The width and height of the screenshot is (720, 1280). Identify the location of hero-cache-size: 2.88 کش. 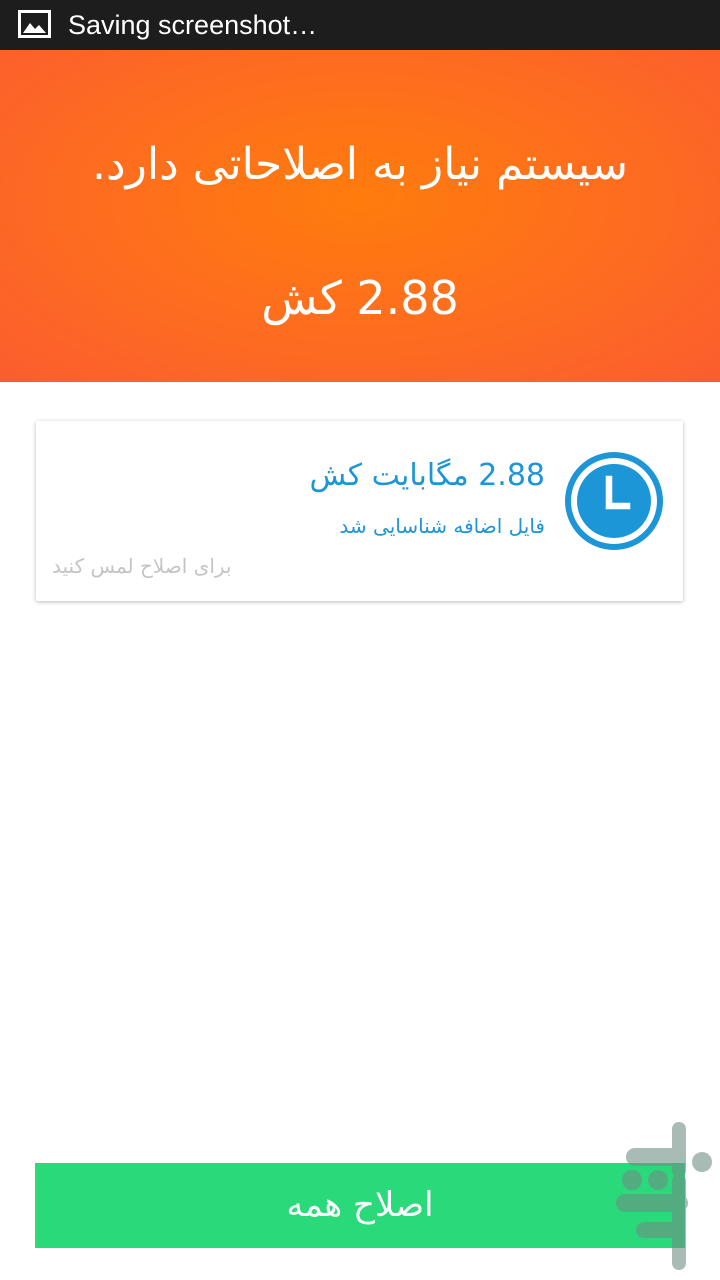
(360, 298).